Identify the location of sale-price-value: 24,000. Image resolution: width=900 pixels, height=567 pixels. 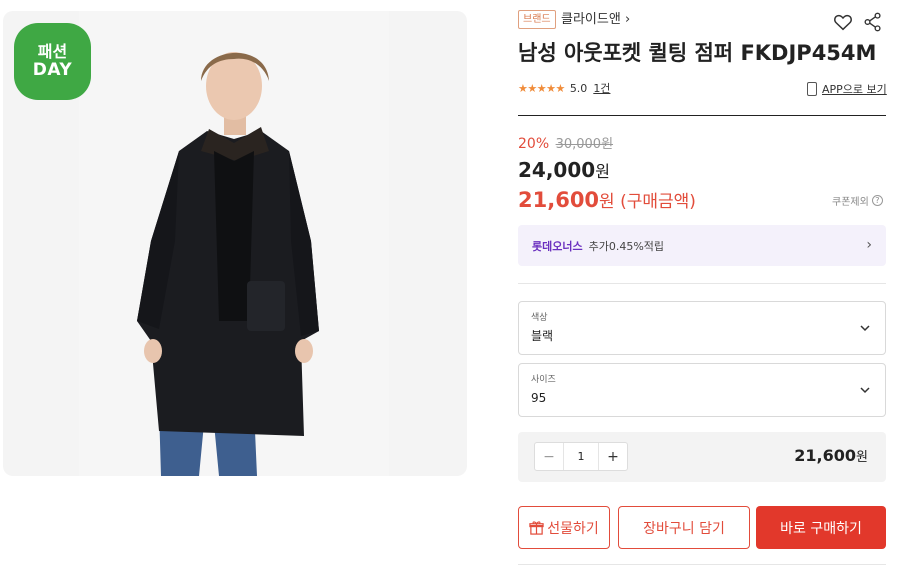
(557, 170).